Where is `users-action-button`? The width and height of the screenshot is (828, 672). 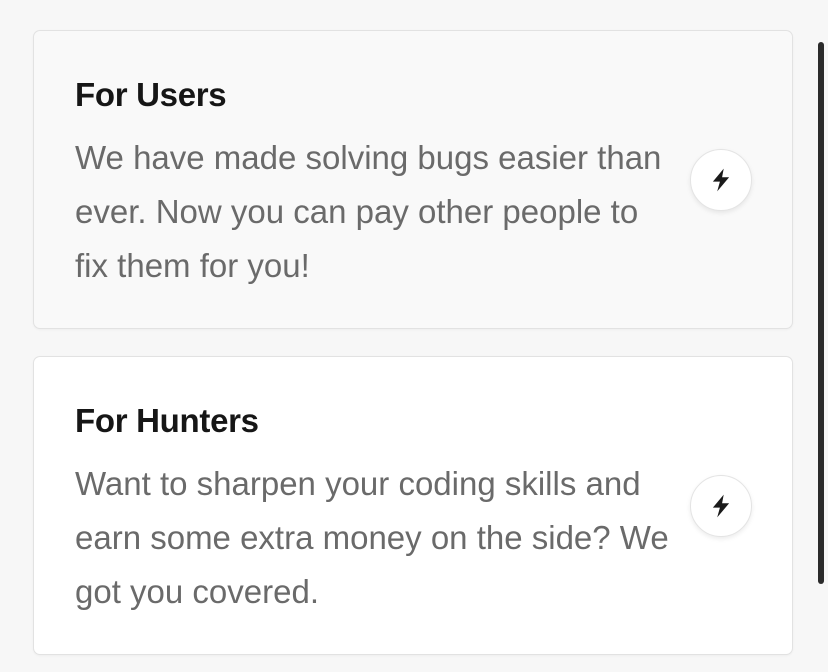 users-action-button is located at coordinates (721, 180).